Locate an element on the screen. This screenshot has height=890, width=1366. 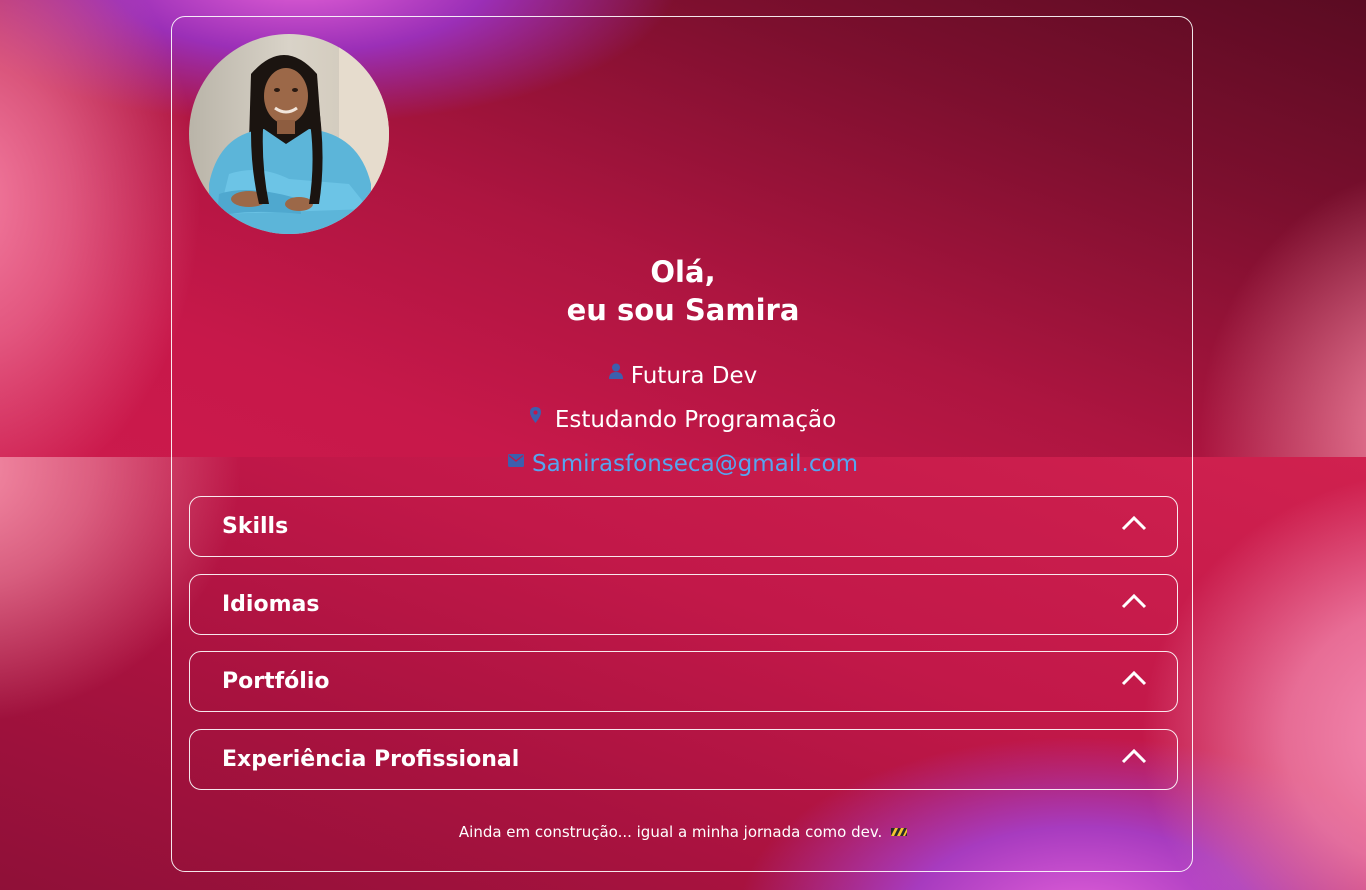
greeting-heading: Olá, eu sou Samira is located at coordinates (683, 291).